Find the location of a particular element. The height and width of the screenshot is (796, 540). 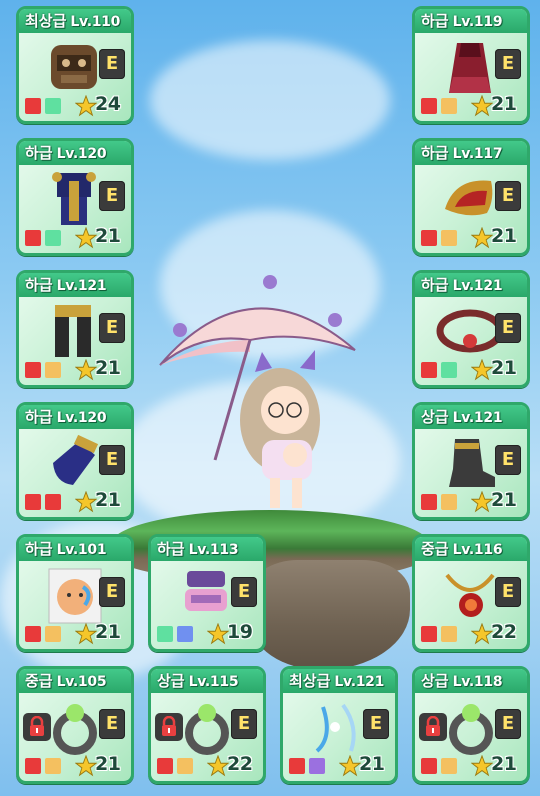

card-header: 최상급 Lv.121 is located at coordinates (339, 681).